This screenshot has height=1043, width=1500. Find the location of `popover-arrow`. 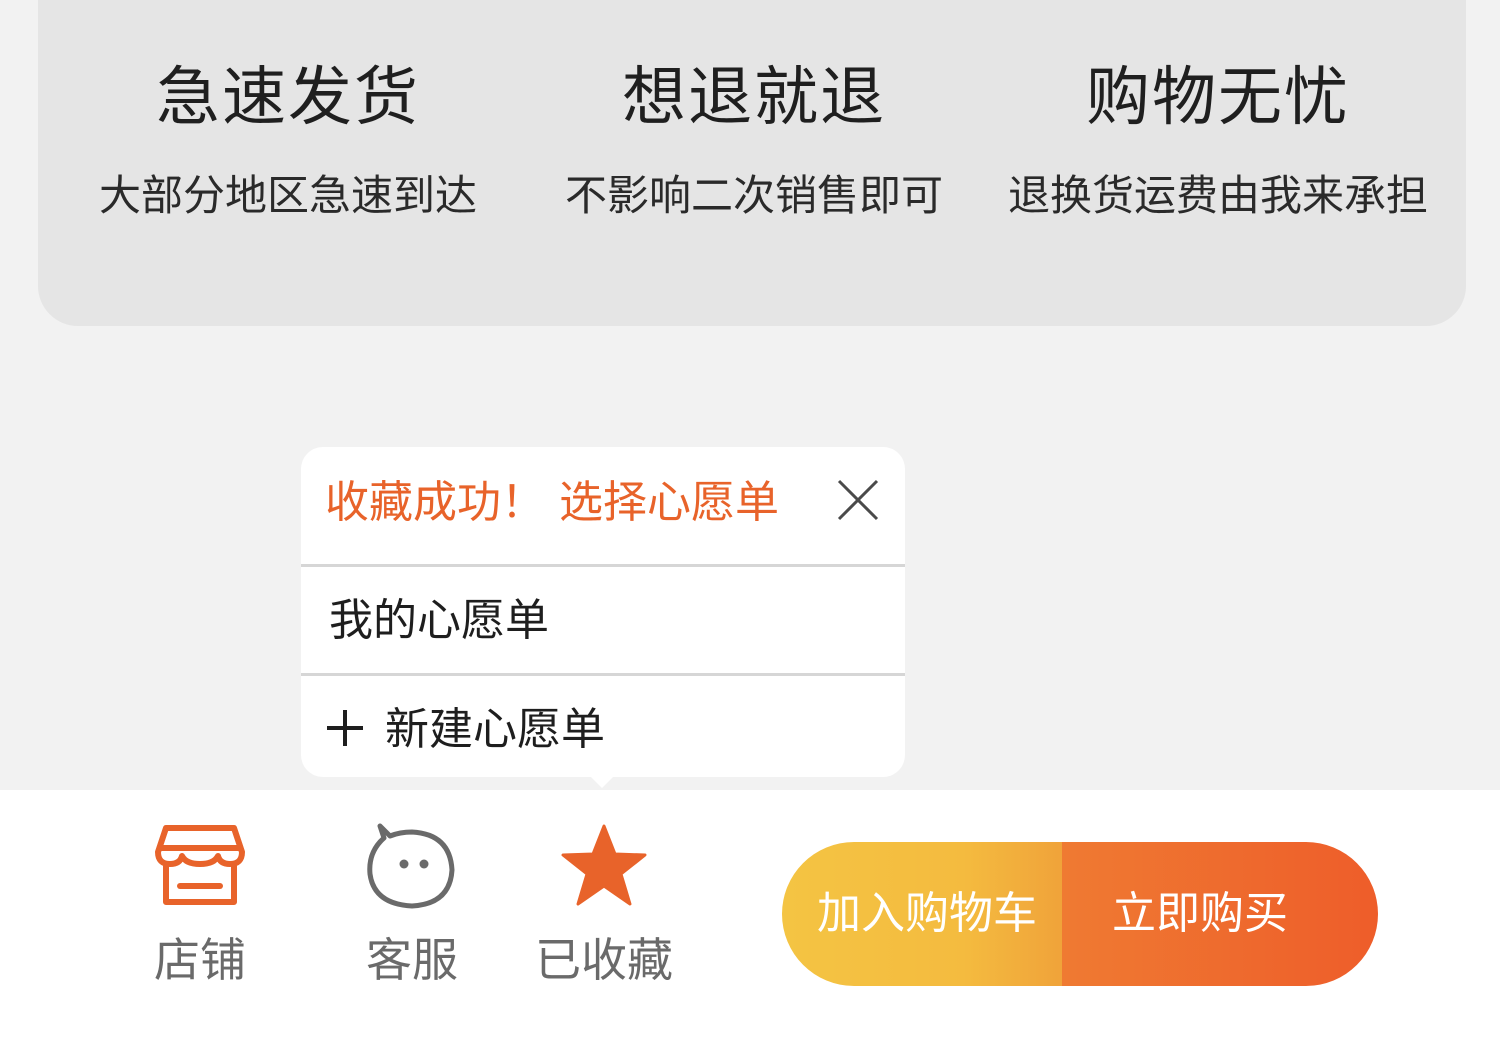

popover-arrow is located at coordinates (602, 779).